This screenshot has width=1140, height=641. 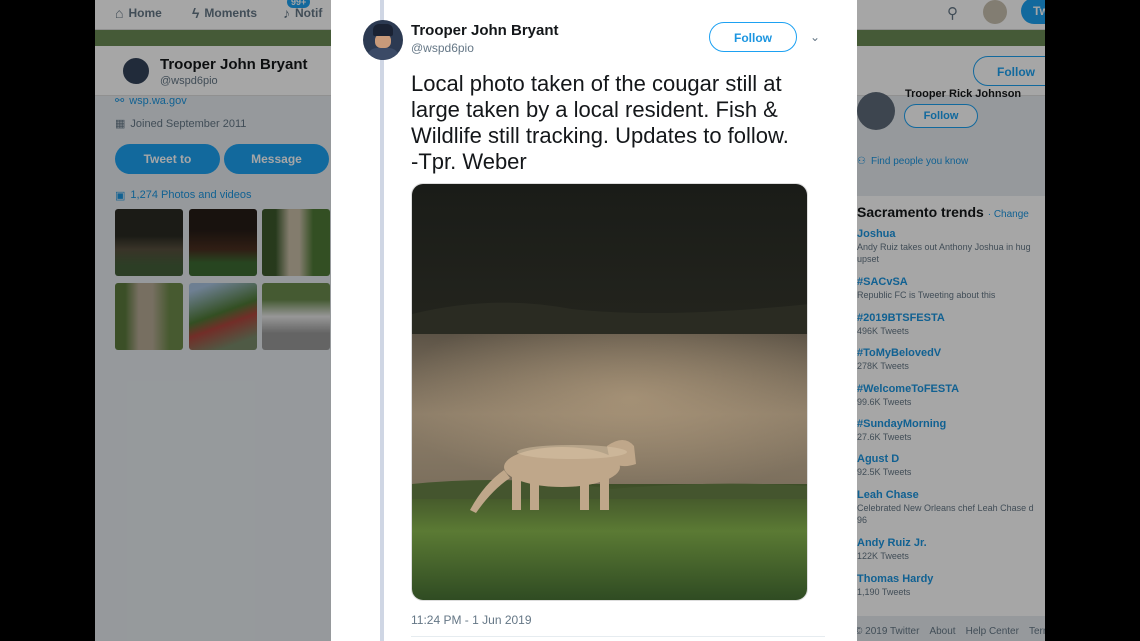 What do you see at coordinates (815, 37) in the screenshot?
I see `chevron-down-icon: ⌄` at bounding box center [815, 37].